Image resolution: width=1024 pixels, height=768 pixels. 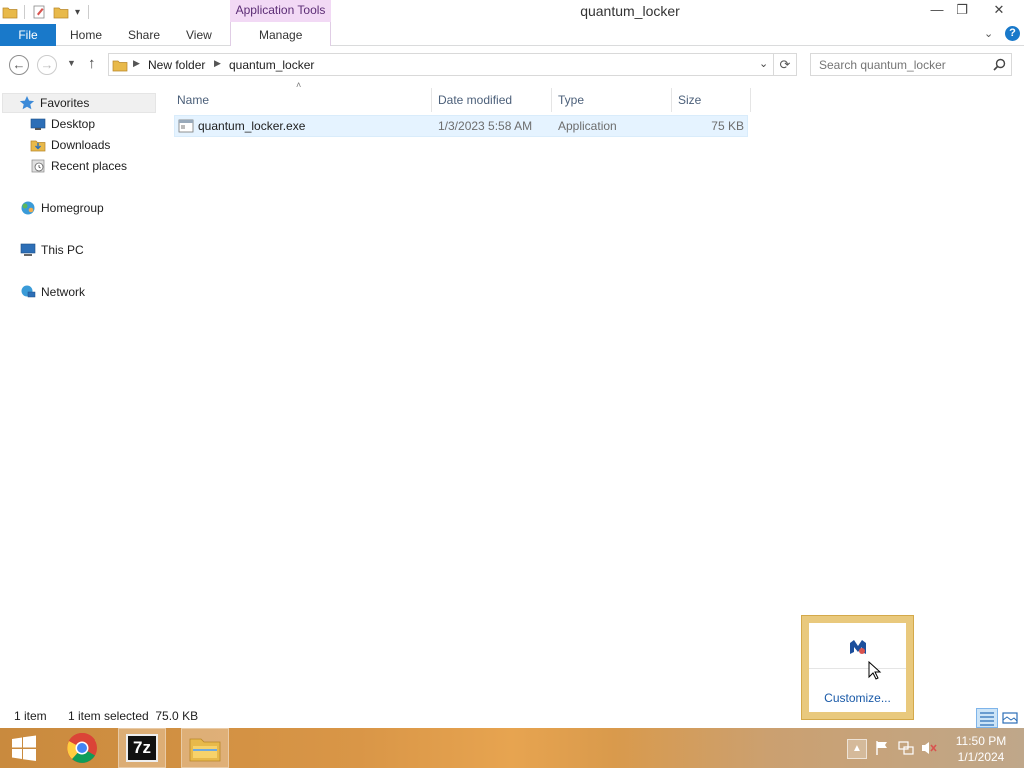 What do you see at coordinates (929, 748) in the screenshot?
I see `volume-muted-icon` at bounding box center [929, 748].